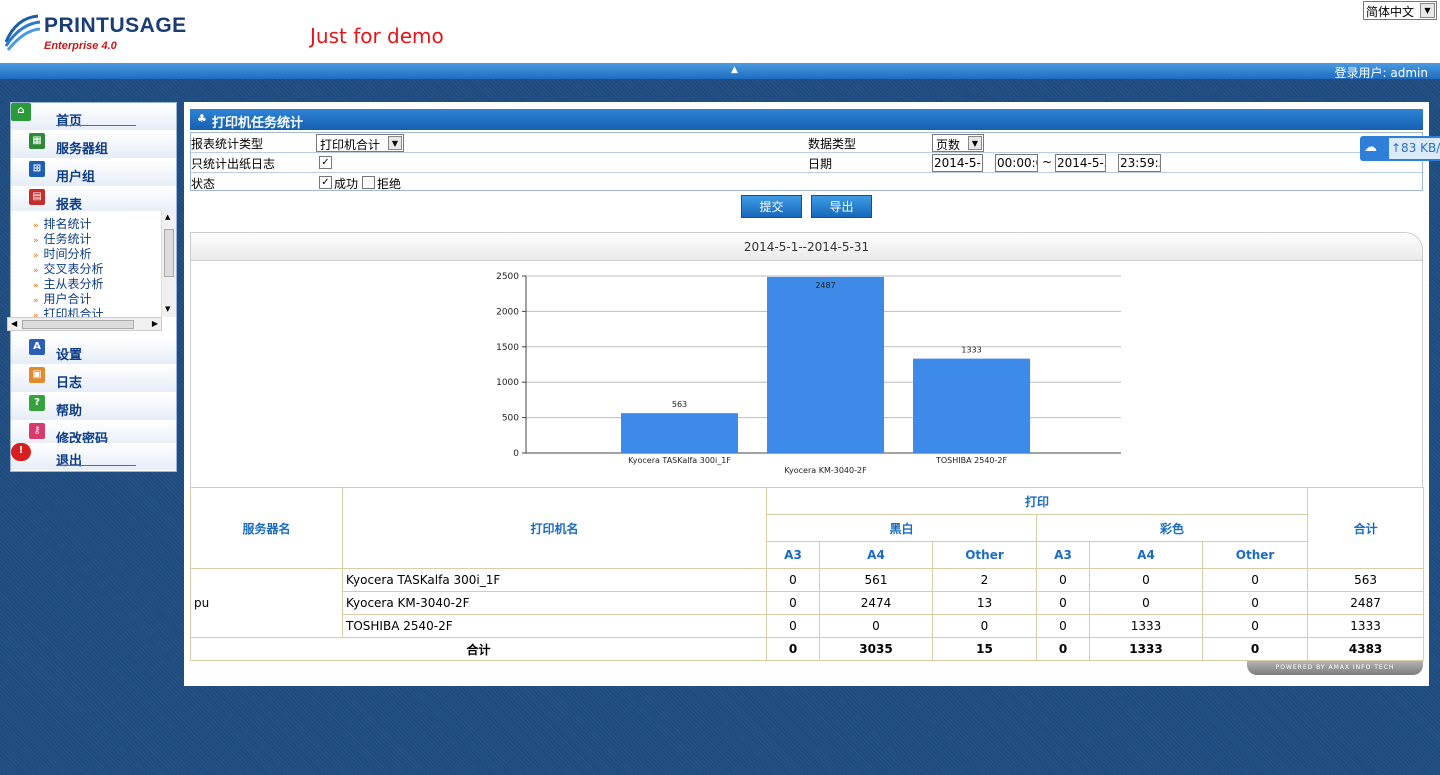  I want to click on x-tick-label: TOSHIBA 2540-2F, so click(971, 460).